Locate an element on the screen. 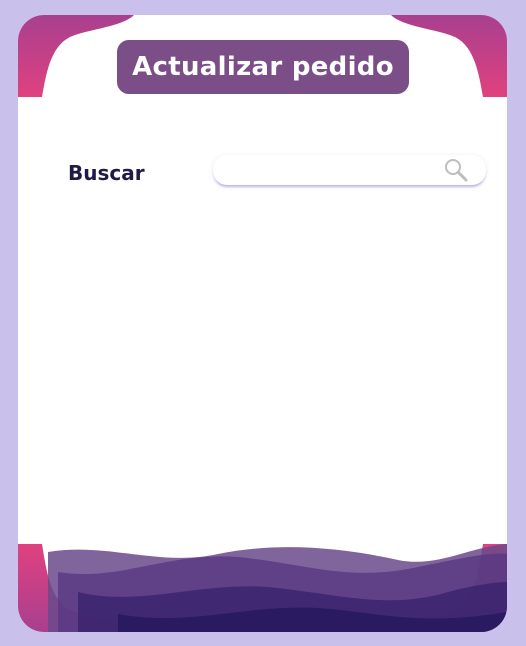  search-label: Buscar is located at coordinates (106, 173).